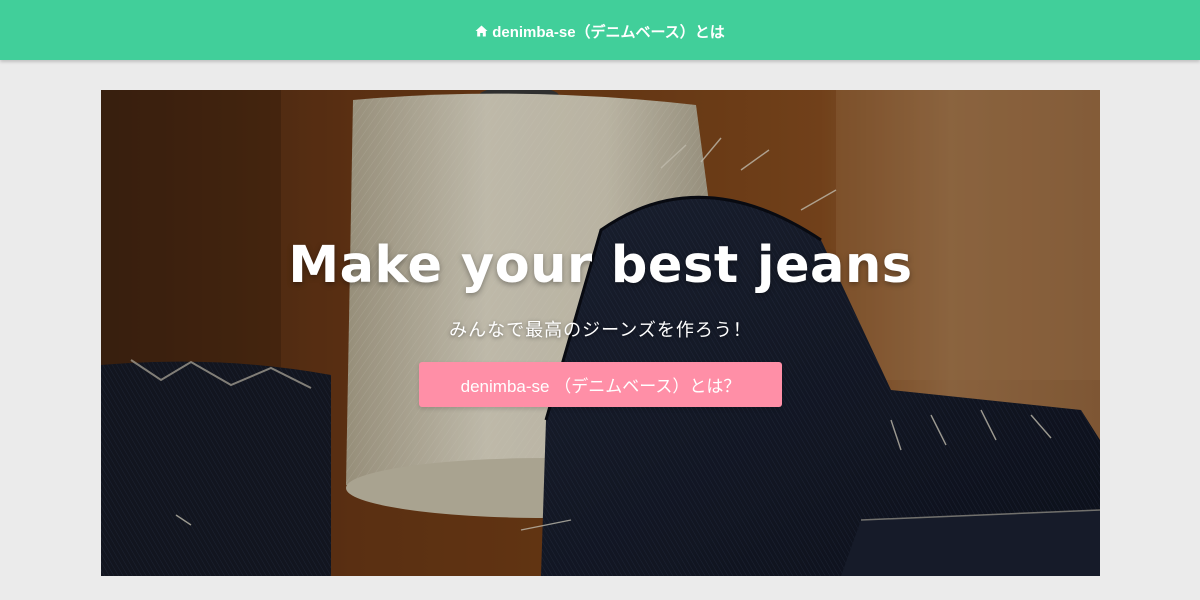 This screenshot has height=600, width=1200. What do you see at coordinates (608, 32) in the screenshot?
I see `site-title: denimba-se（デニムベース）とは` at bounding box center [608, 32].